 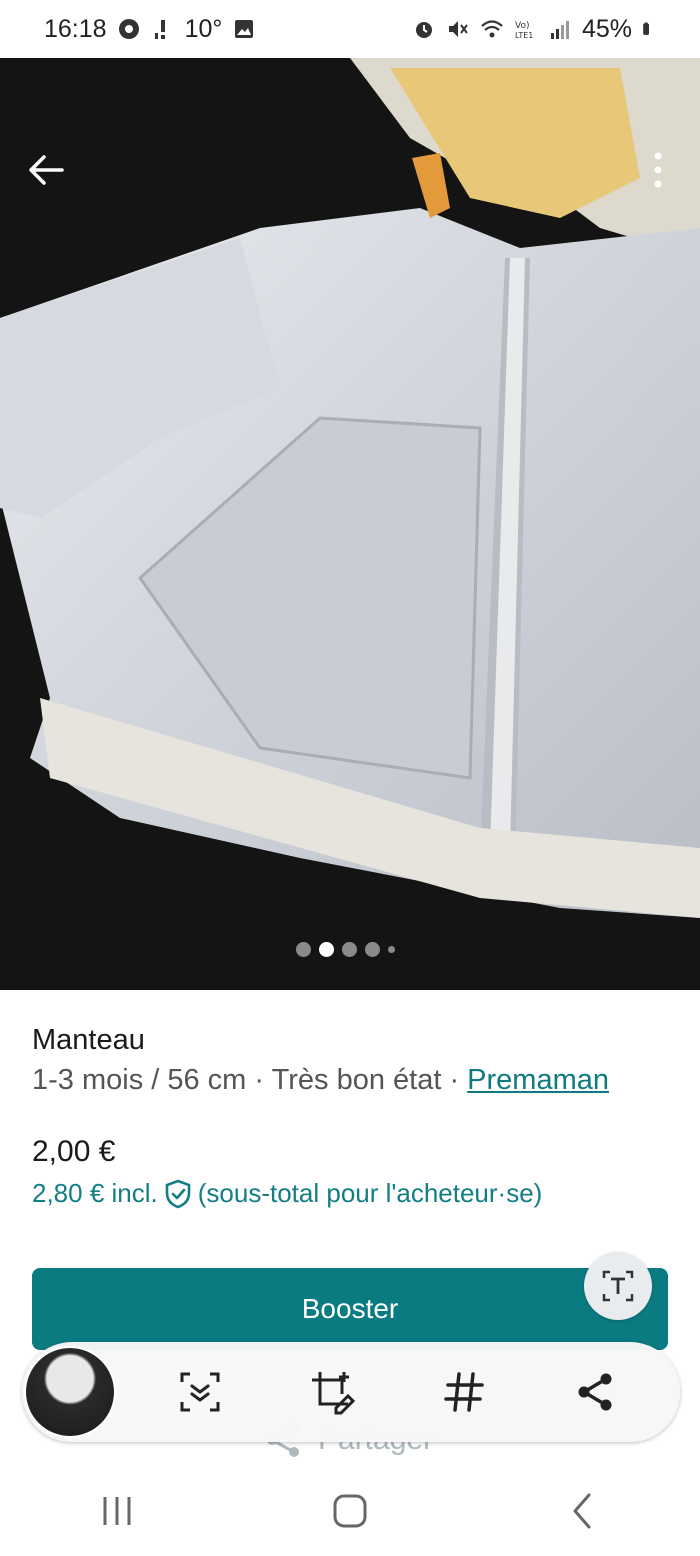 I want to click on buyer-note: (sous-total pour l'acheteur·se), so click(x=370, y=1193).